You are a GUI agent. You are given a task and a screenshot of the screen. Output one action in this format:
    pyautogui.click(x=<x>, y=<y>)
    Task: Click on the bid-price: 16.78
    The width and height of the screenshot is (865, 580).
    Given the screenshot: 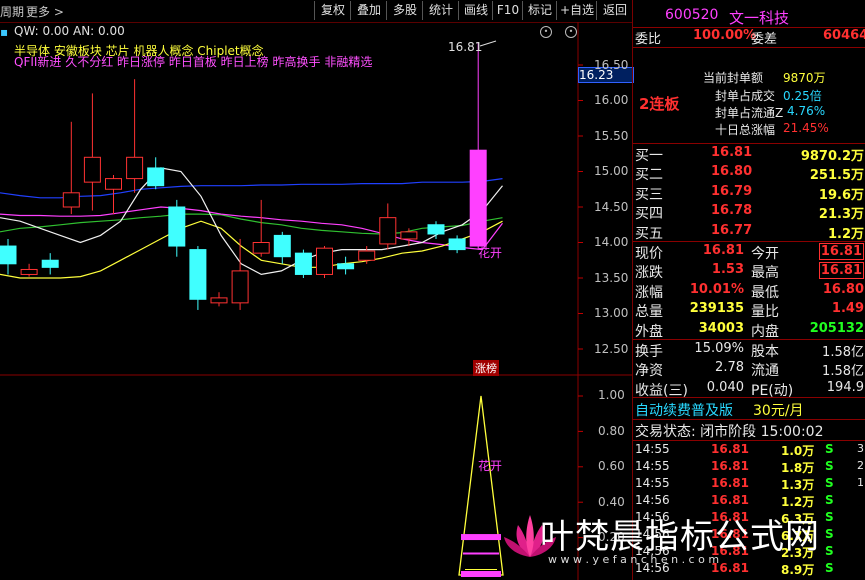 What is the action you would take?
    pyautogui.click(x=732, y=211)
    